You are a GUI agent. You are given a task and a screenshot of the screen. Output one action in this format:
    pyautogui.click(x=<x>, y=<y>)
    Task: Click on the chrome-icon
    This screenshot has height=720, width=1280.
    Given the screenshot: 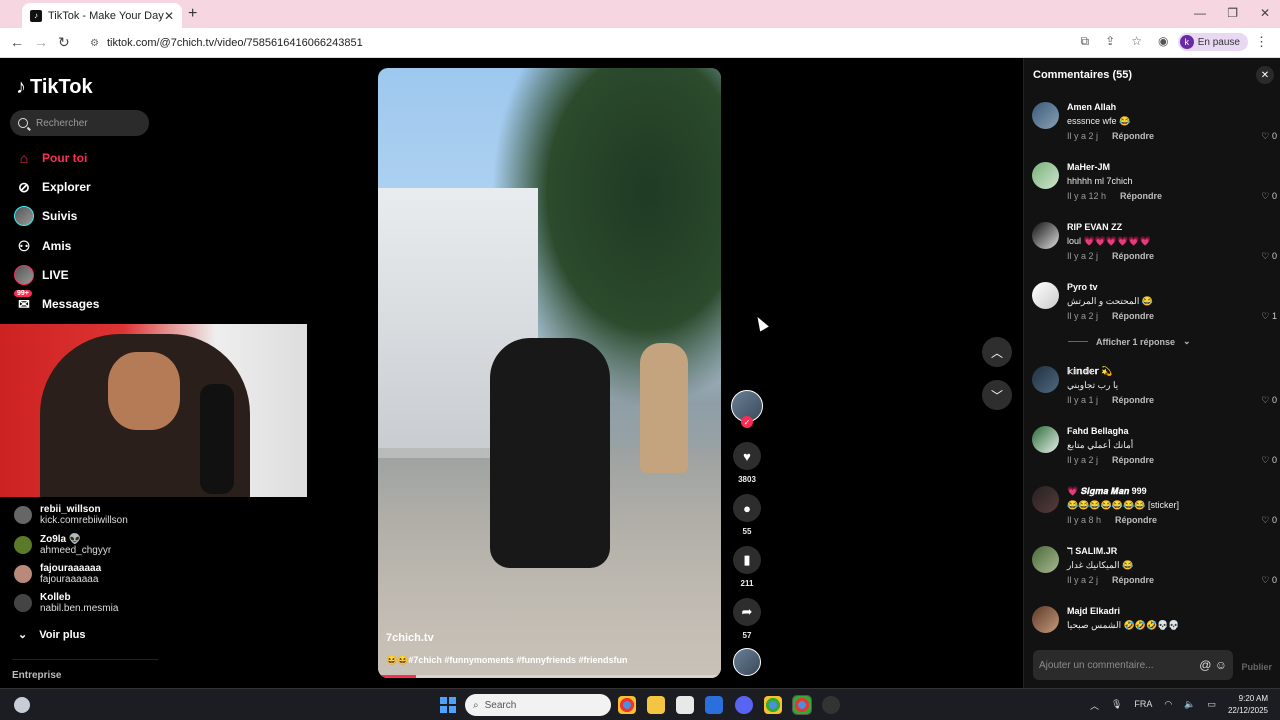 What is the action you would take?
    pyautogui.click(x=627, y=705)
    